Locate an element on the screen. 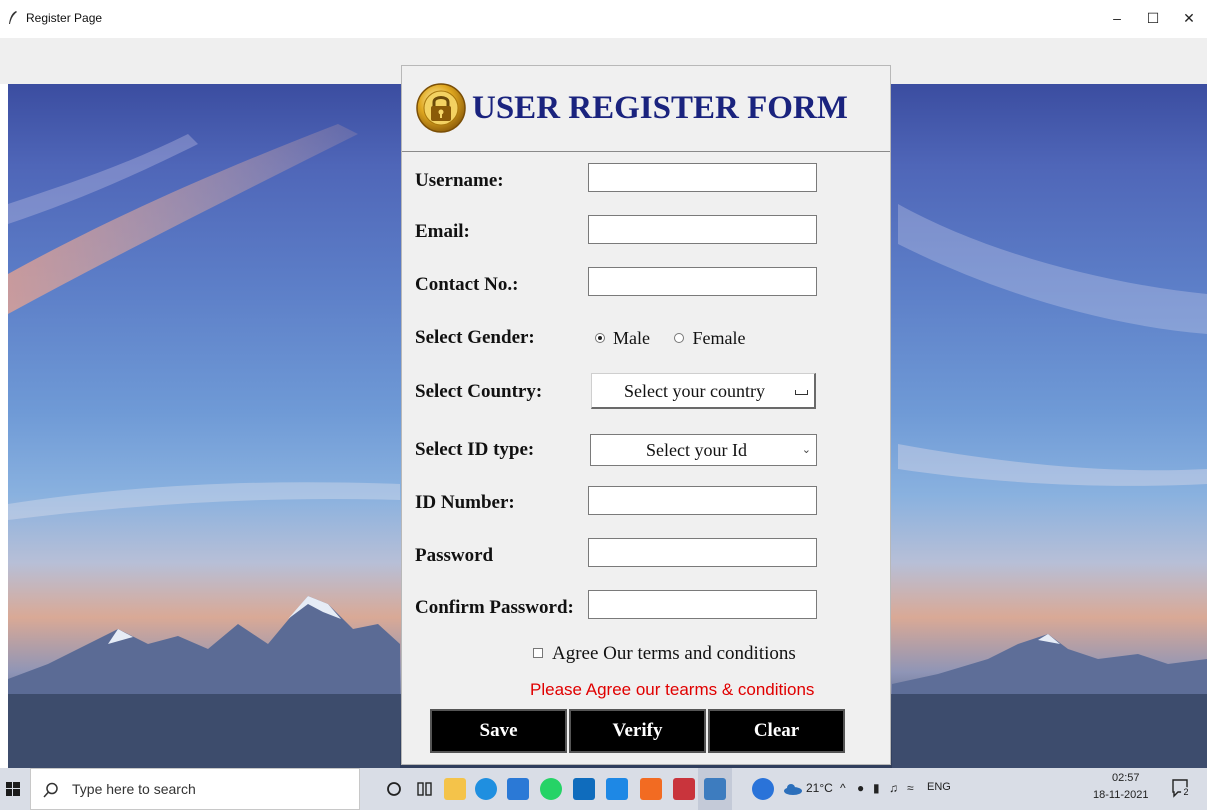  gender-option-male: Male is located at coordinates (622, 338).